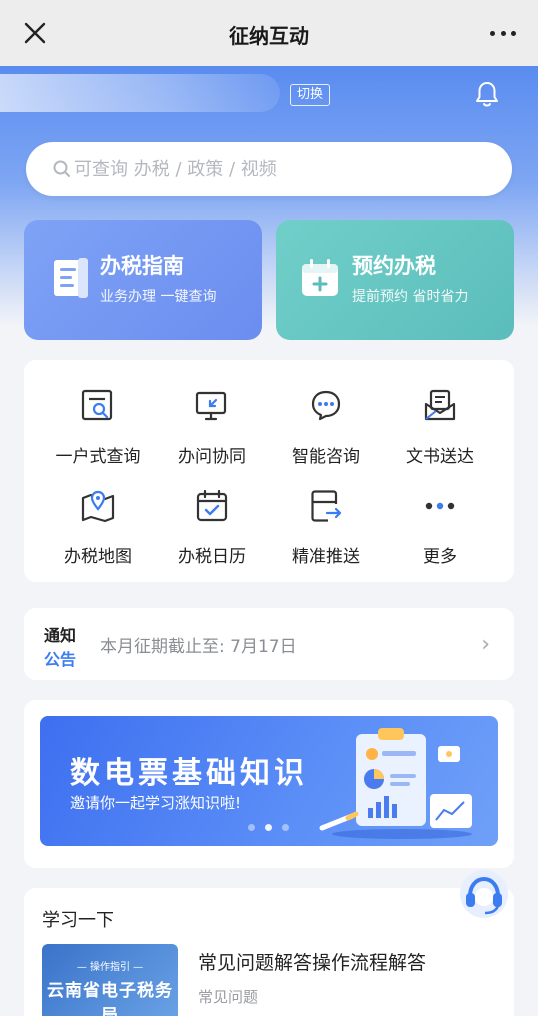 The width and height of the screenshot is (538, 1016). Describe the element at coordinates (98, 433) in the screenshot. I see `grid-item-household-query: 一户式查询` at that location.